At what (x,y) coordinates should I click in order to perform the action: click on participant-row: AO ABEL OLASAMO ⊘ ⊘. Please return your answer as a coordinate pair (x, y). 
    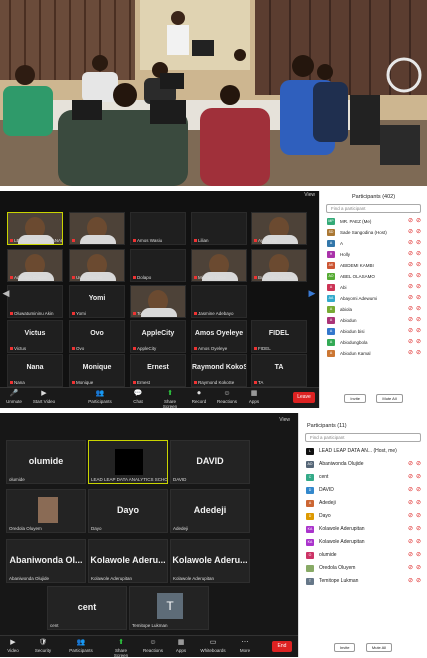
    Looking at the image, I should click on (373, 276).